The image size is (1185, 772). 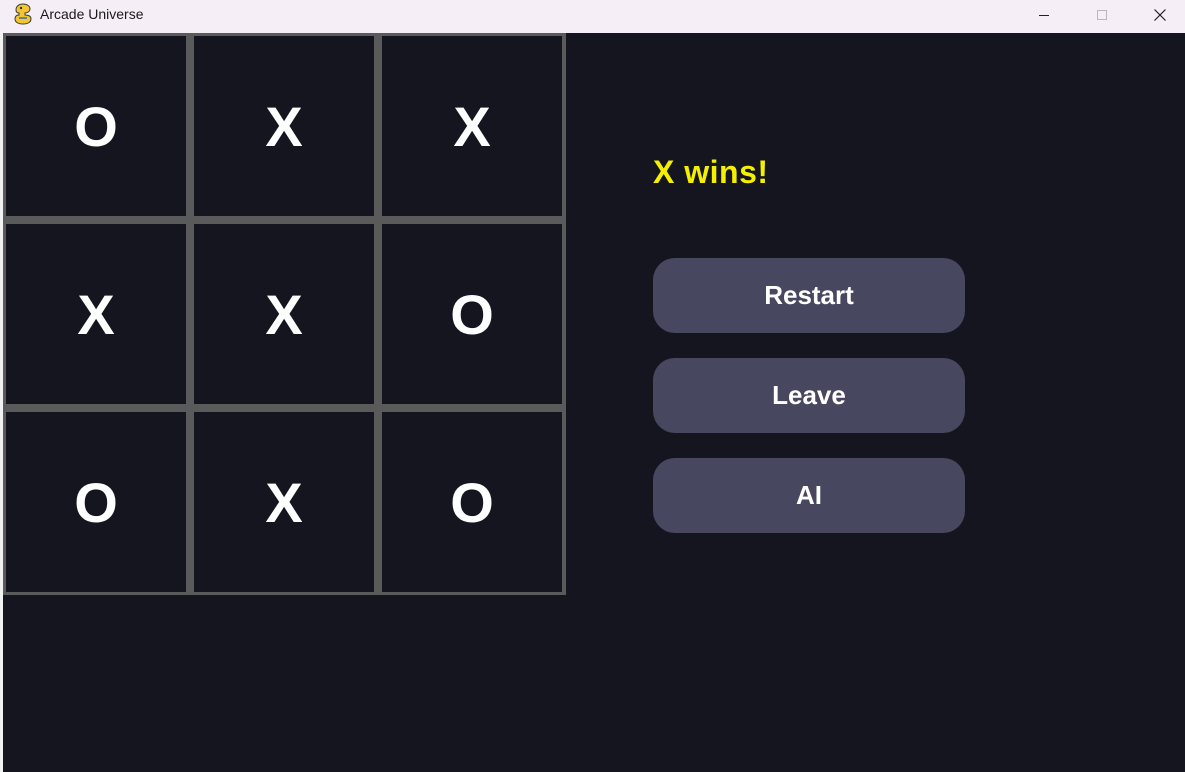 What do you see at coordinates (472, 314) in the screenshot?
I see `board-cell-5: O` at bounding box center [472, 314].